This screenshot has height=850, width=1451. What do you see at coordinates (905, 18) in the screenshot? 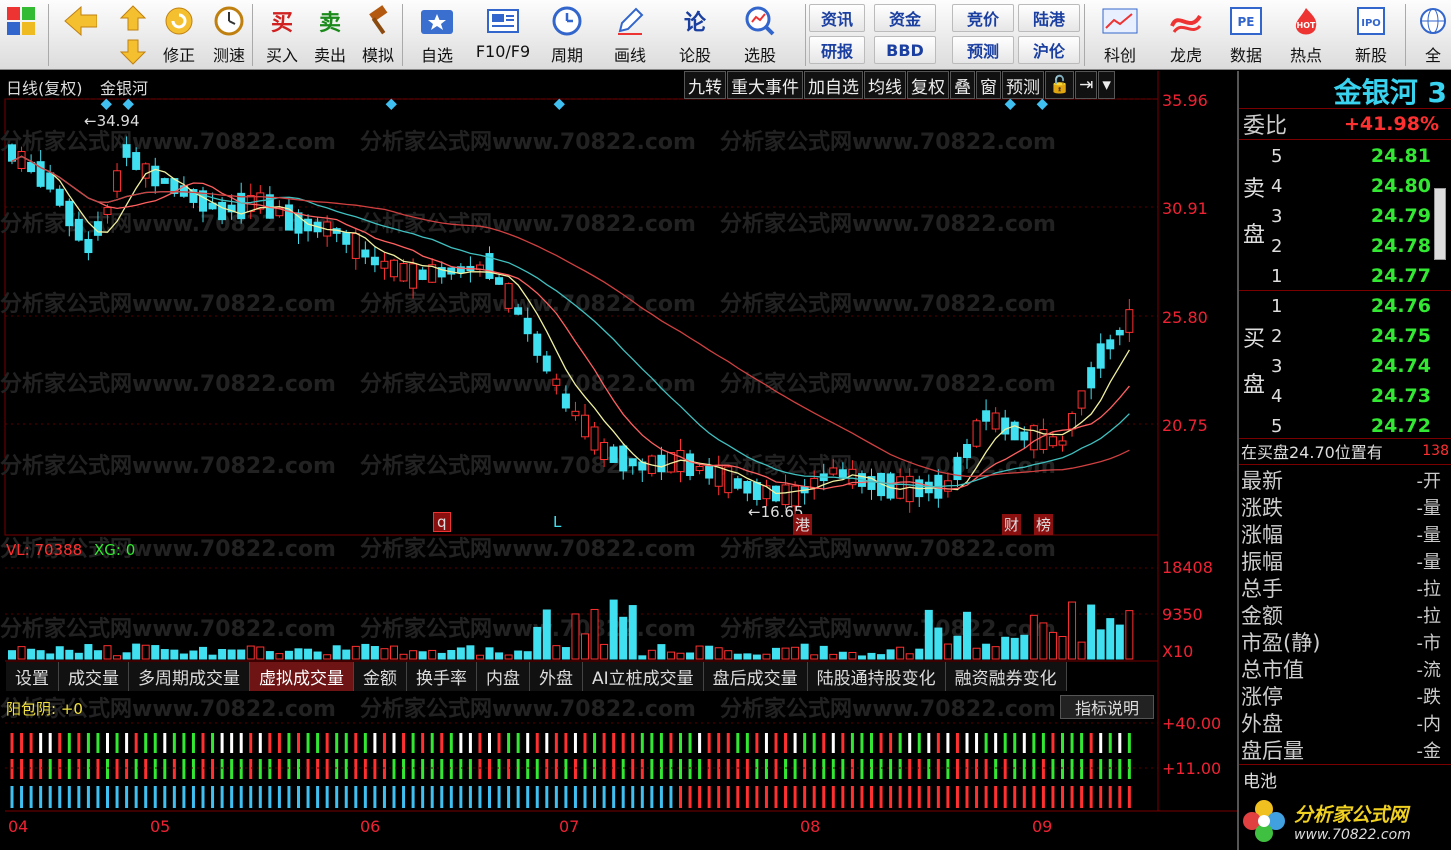
I see `toolbar-mini-button: 资金` at bounding box center [905, 18].